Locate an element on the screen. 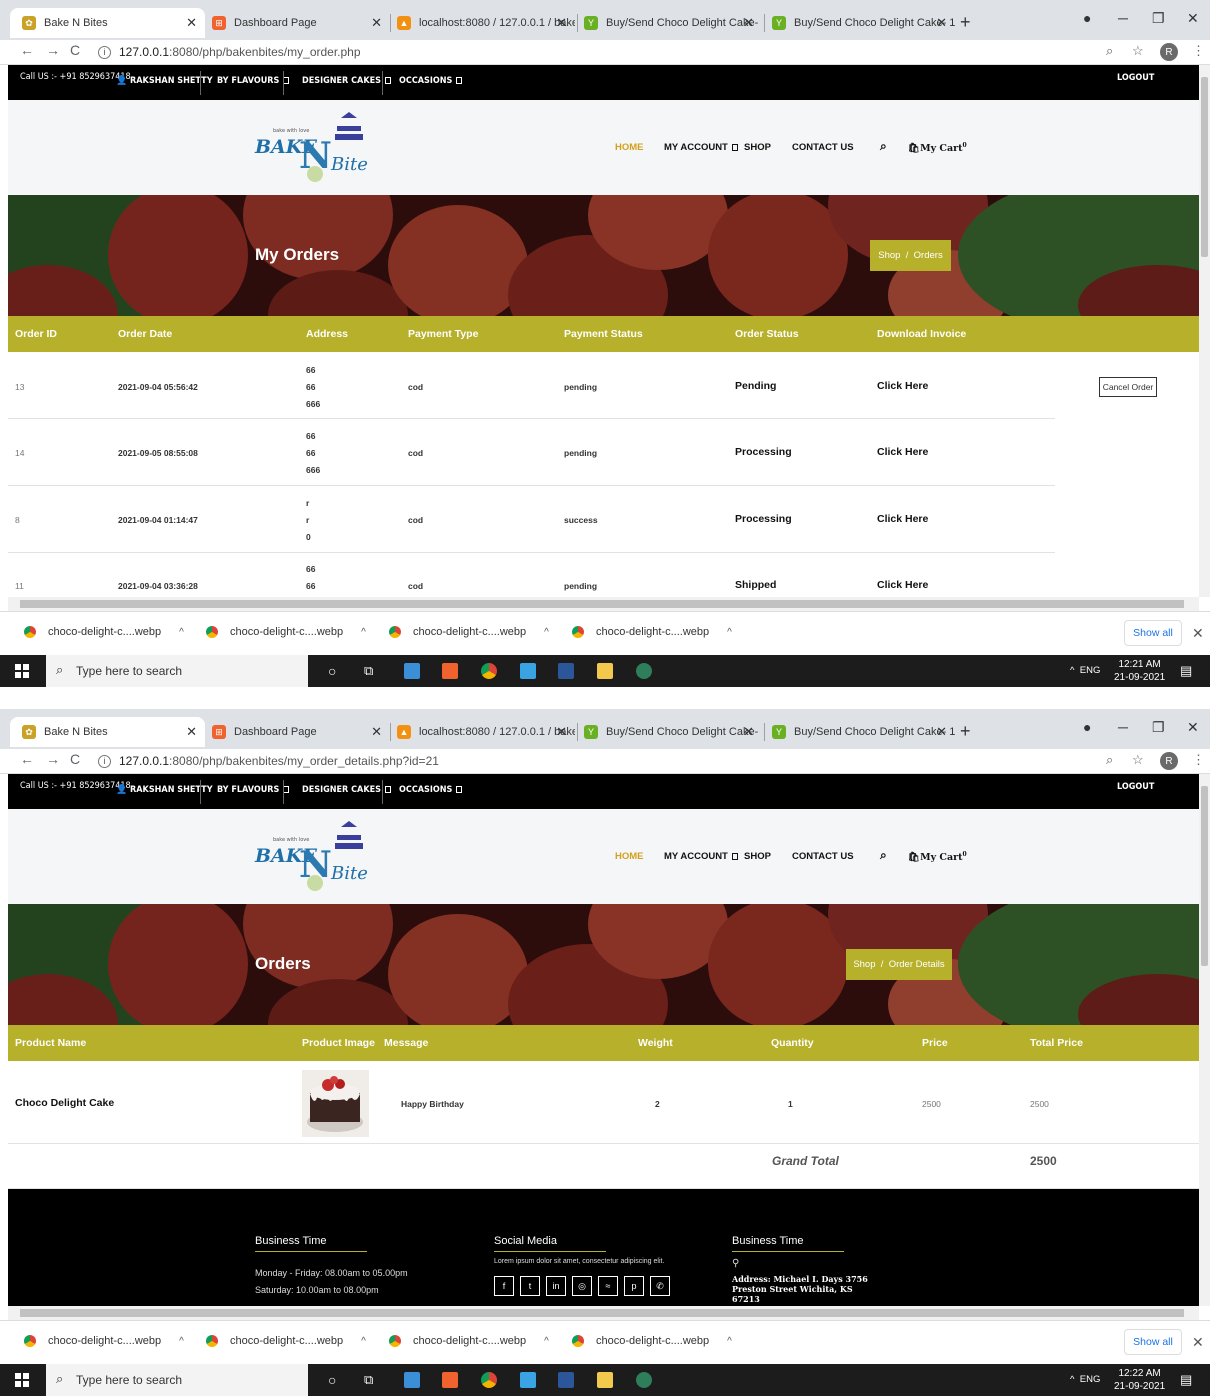 Image resolution: width=1210 pixels, height=1396 pixels. pinterest-icon: p is located at coordinates (634, 1286).